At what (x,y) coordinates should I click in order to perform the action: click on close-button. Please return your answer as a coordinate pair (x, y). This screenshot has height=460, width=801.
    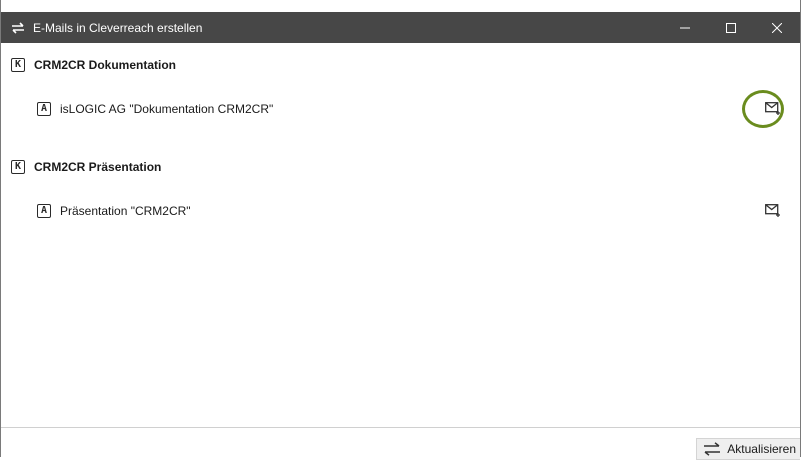
    Looking at the image, I should click on (777, 27).